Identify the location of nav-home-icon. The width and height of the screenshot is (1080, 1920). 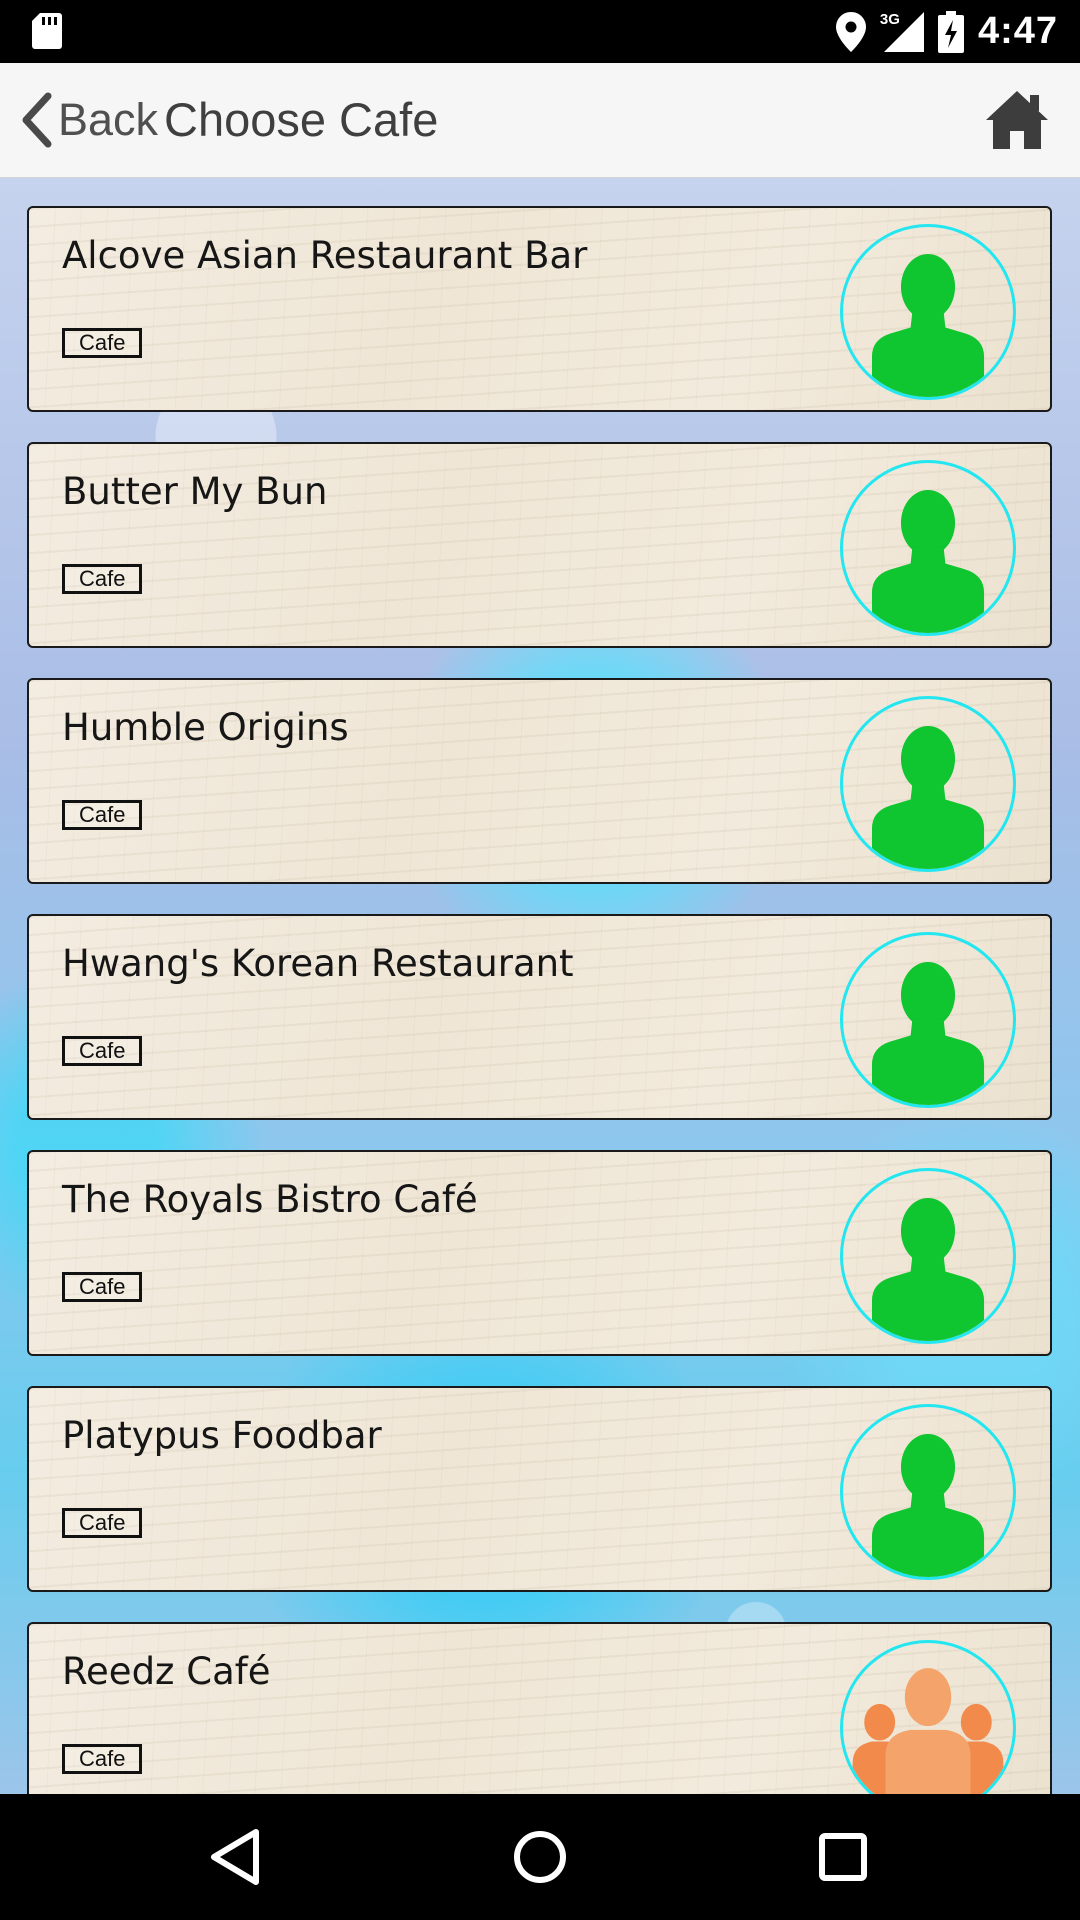
(540, 1857).